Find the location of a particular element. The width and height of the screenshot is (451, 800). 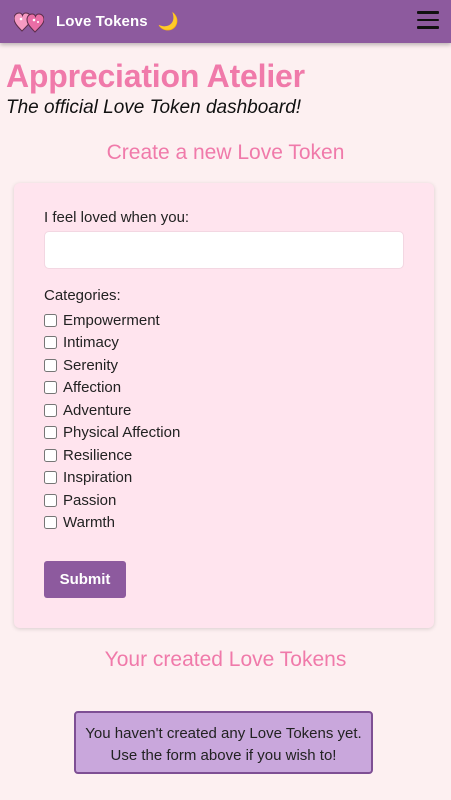

category-item: Inspiration is located at coordinates (112, 478).